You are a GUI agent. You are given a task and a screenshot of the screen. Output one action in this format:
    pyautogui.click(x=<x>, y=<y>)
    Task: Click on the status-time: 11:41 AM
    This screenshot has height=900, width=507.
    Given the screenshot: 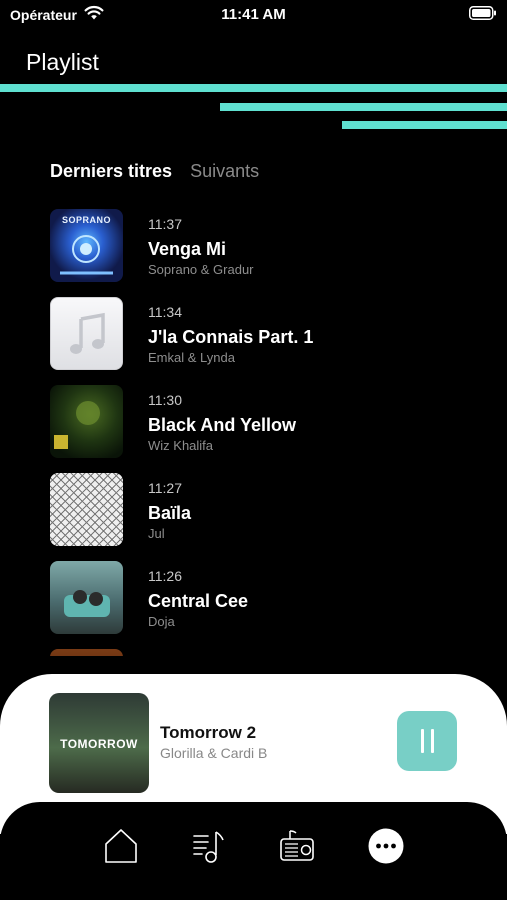 What is the action you would take?
    pyautogui.click(x=253, y=14)
    